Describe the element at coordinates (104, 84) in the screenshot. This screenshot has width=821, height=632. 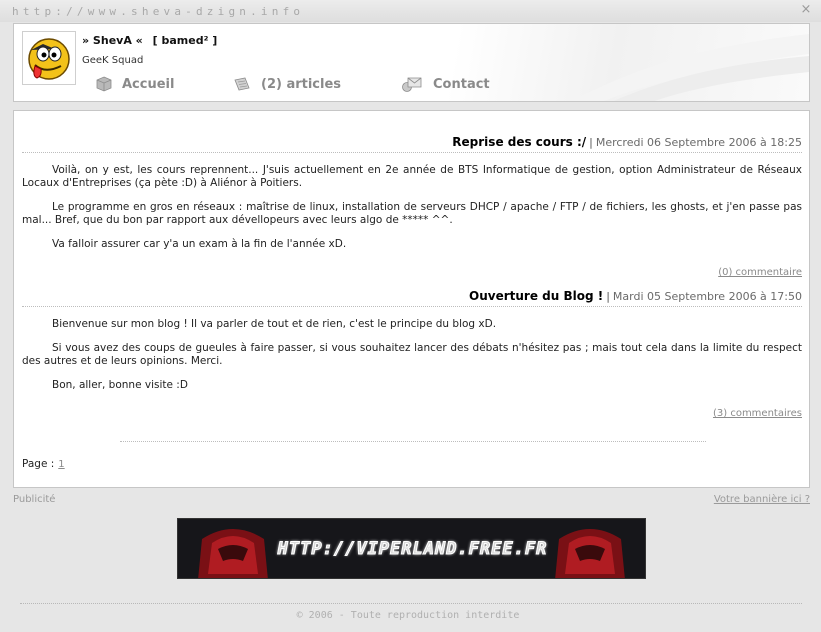
I see `box-icon` at that location.